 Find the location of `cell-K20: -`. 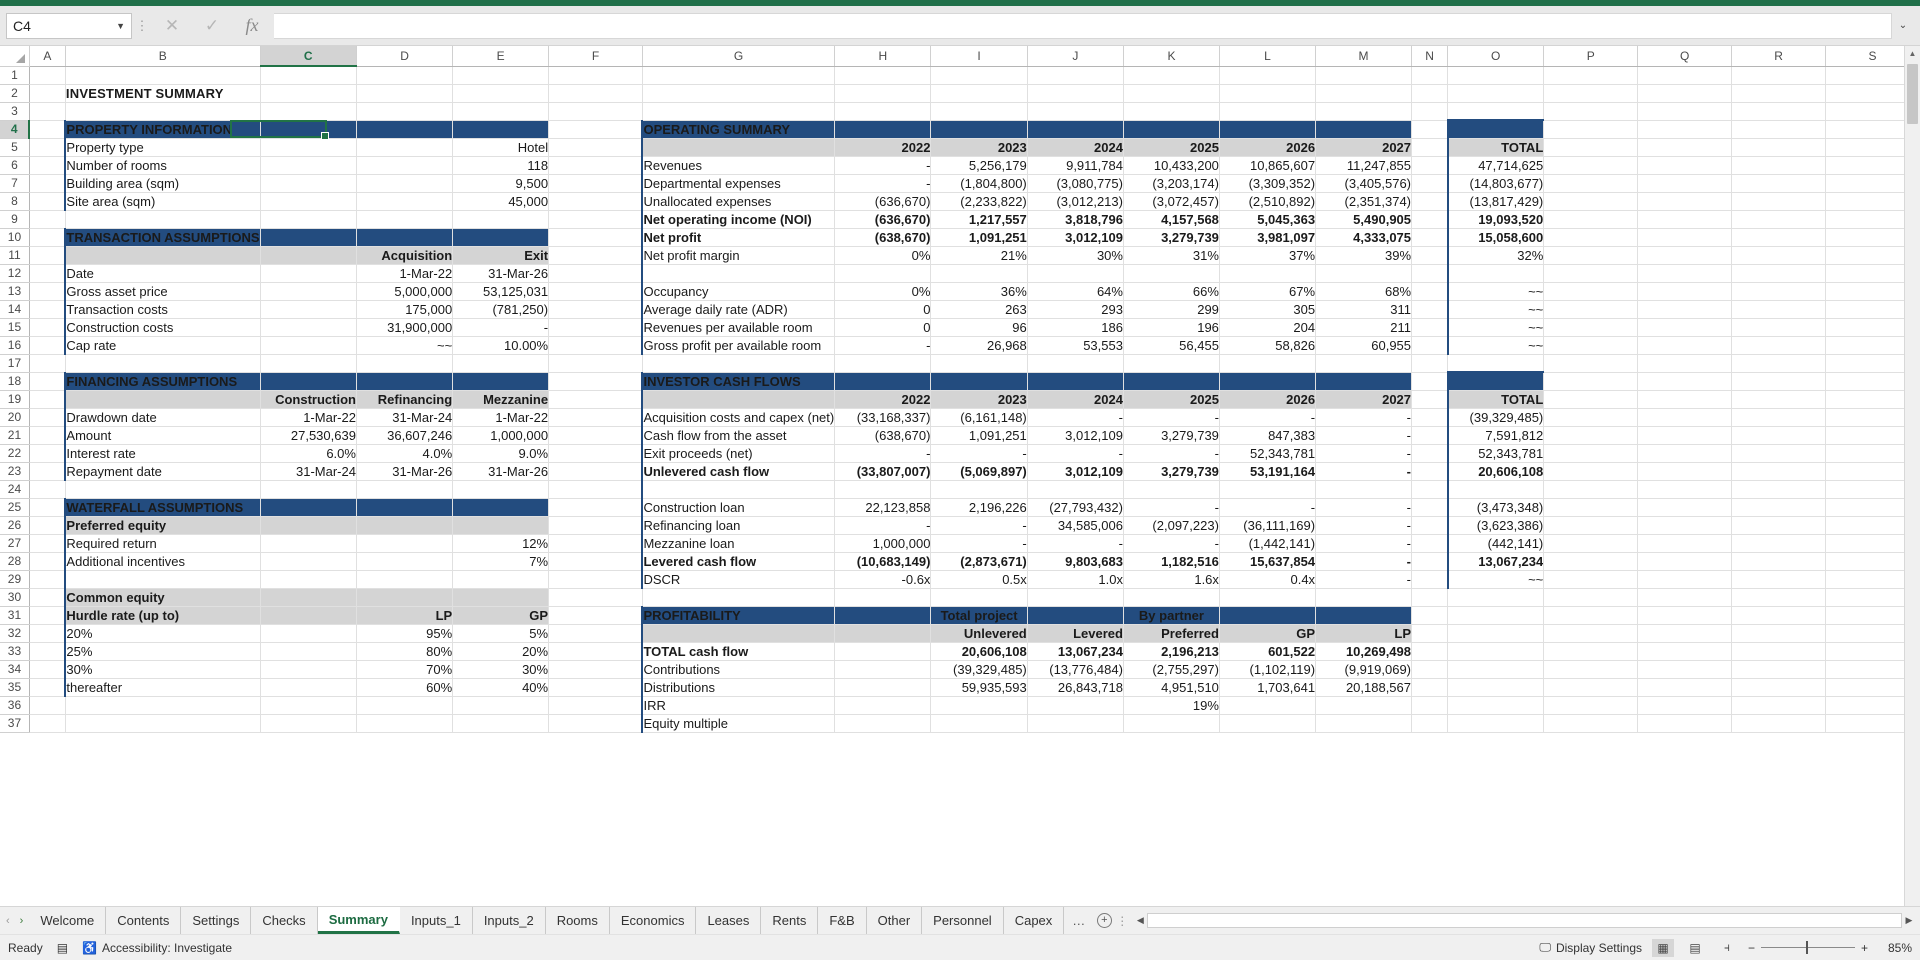

cell-K20: - is located at coordinates (1171, 417).